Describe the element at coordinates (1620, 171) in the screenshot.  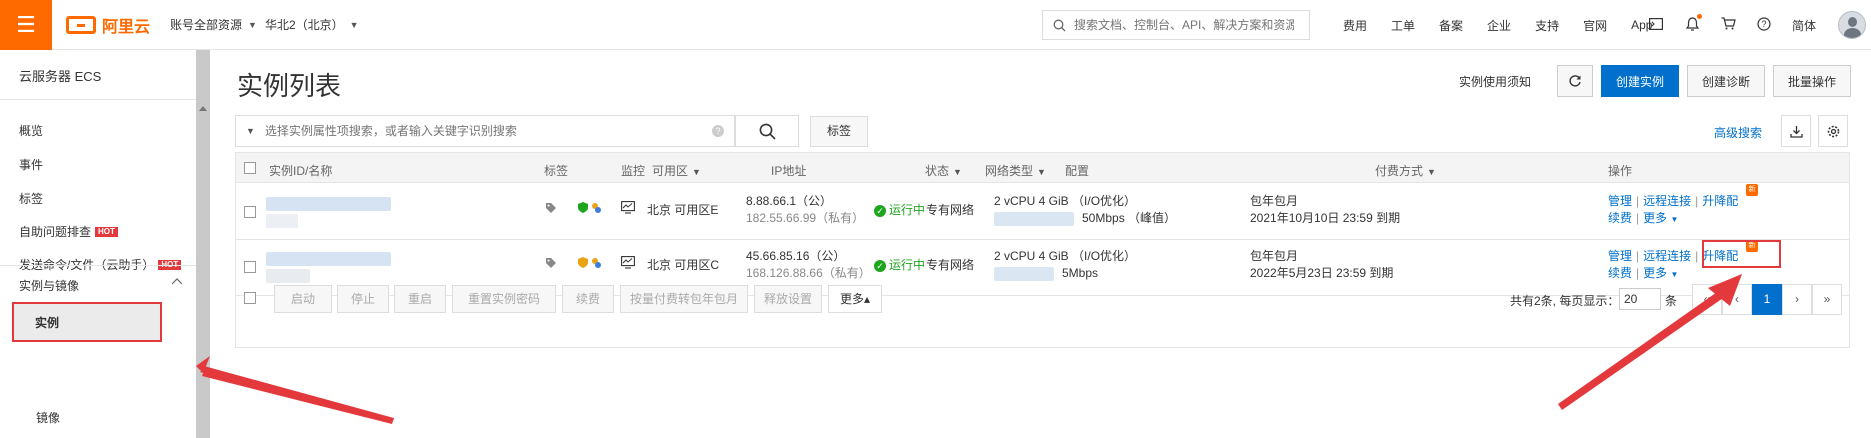
I see `column-header-actions: 操作` at that location.